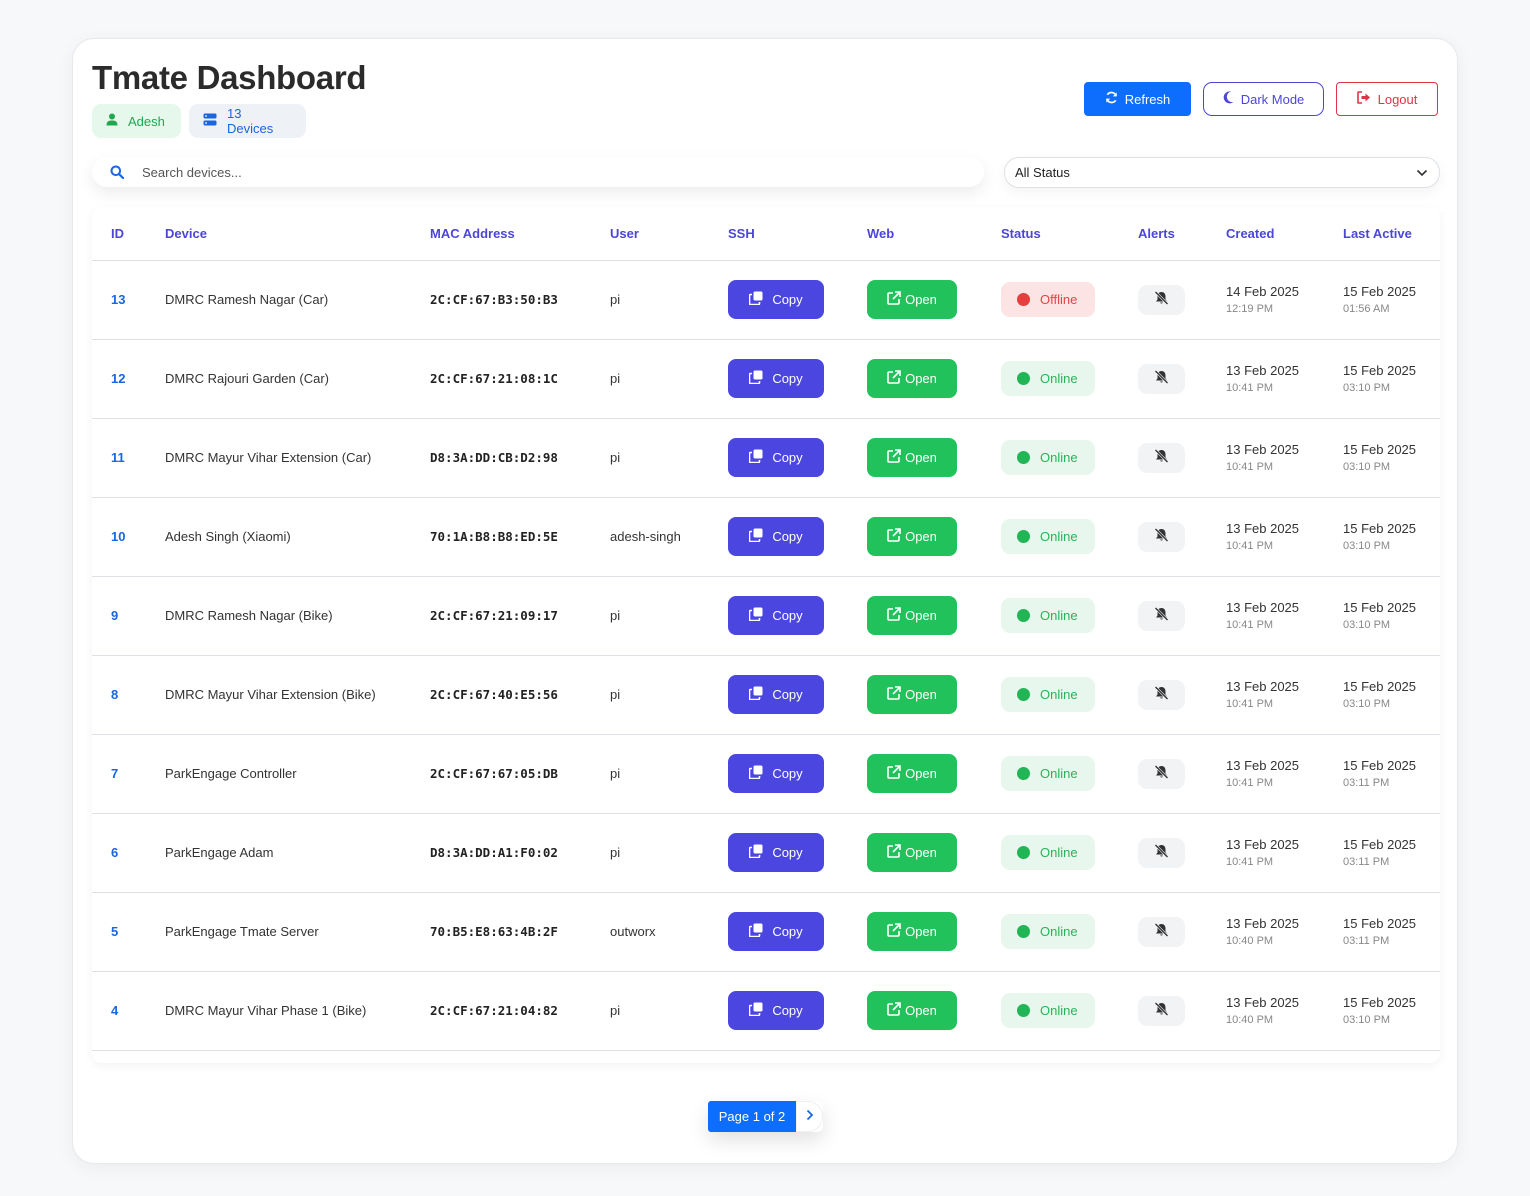 The height and width of the screenshot is (1196, 1530). What do you see at coordinates (669, 234) in the screenshot?
I see `col-header-user: User` at bounding box center [669, 234].